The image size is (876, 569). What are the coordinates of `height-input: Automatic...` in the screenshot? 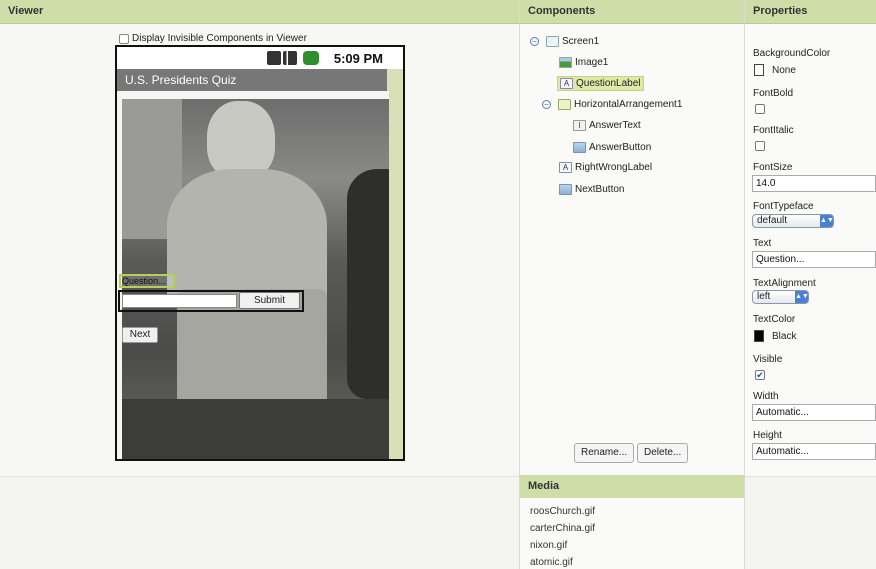 It's located at (814, 451).